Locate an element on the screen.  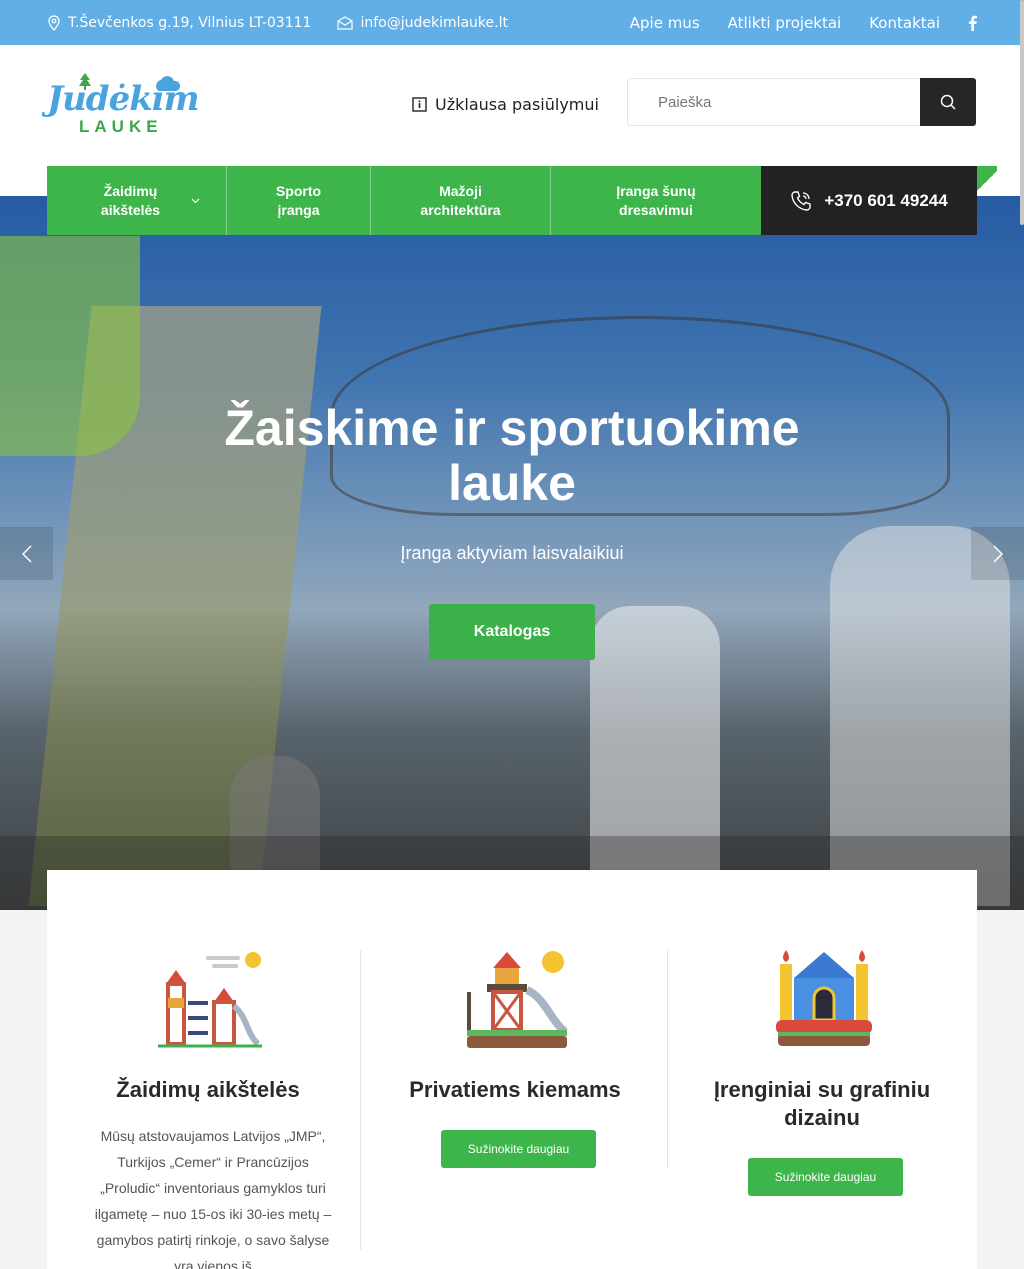
facebook-icon is located at coordinates (972, 23).